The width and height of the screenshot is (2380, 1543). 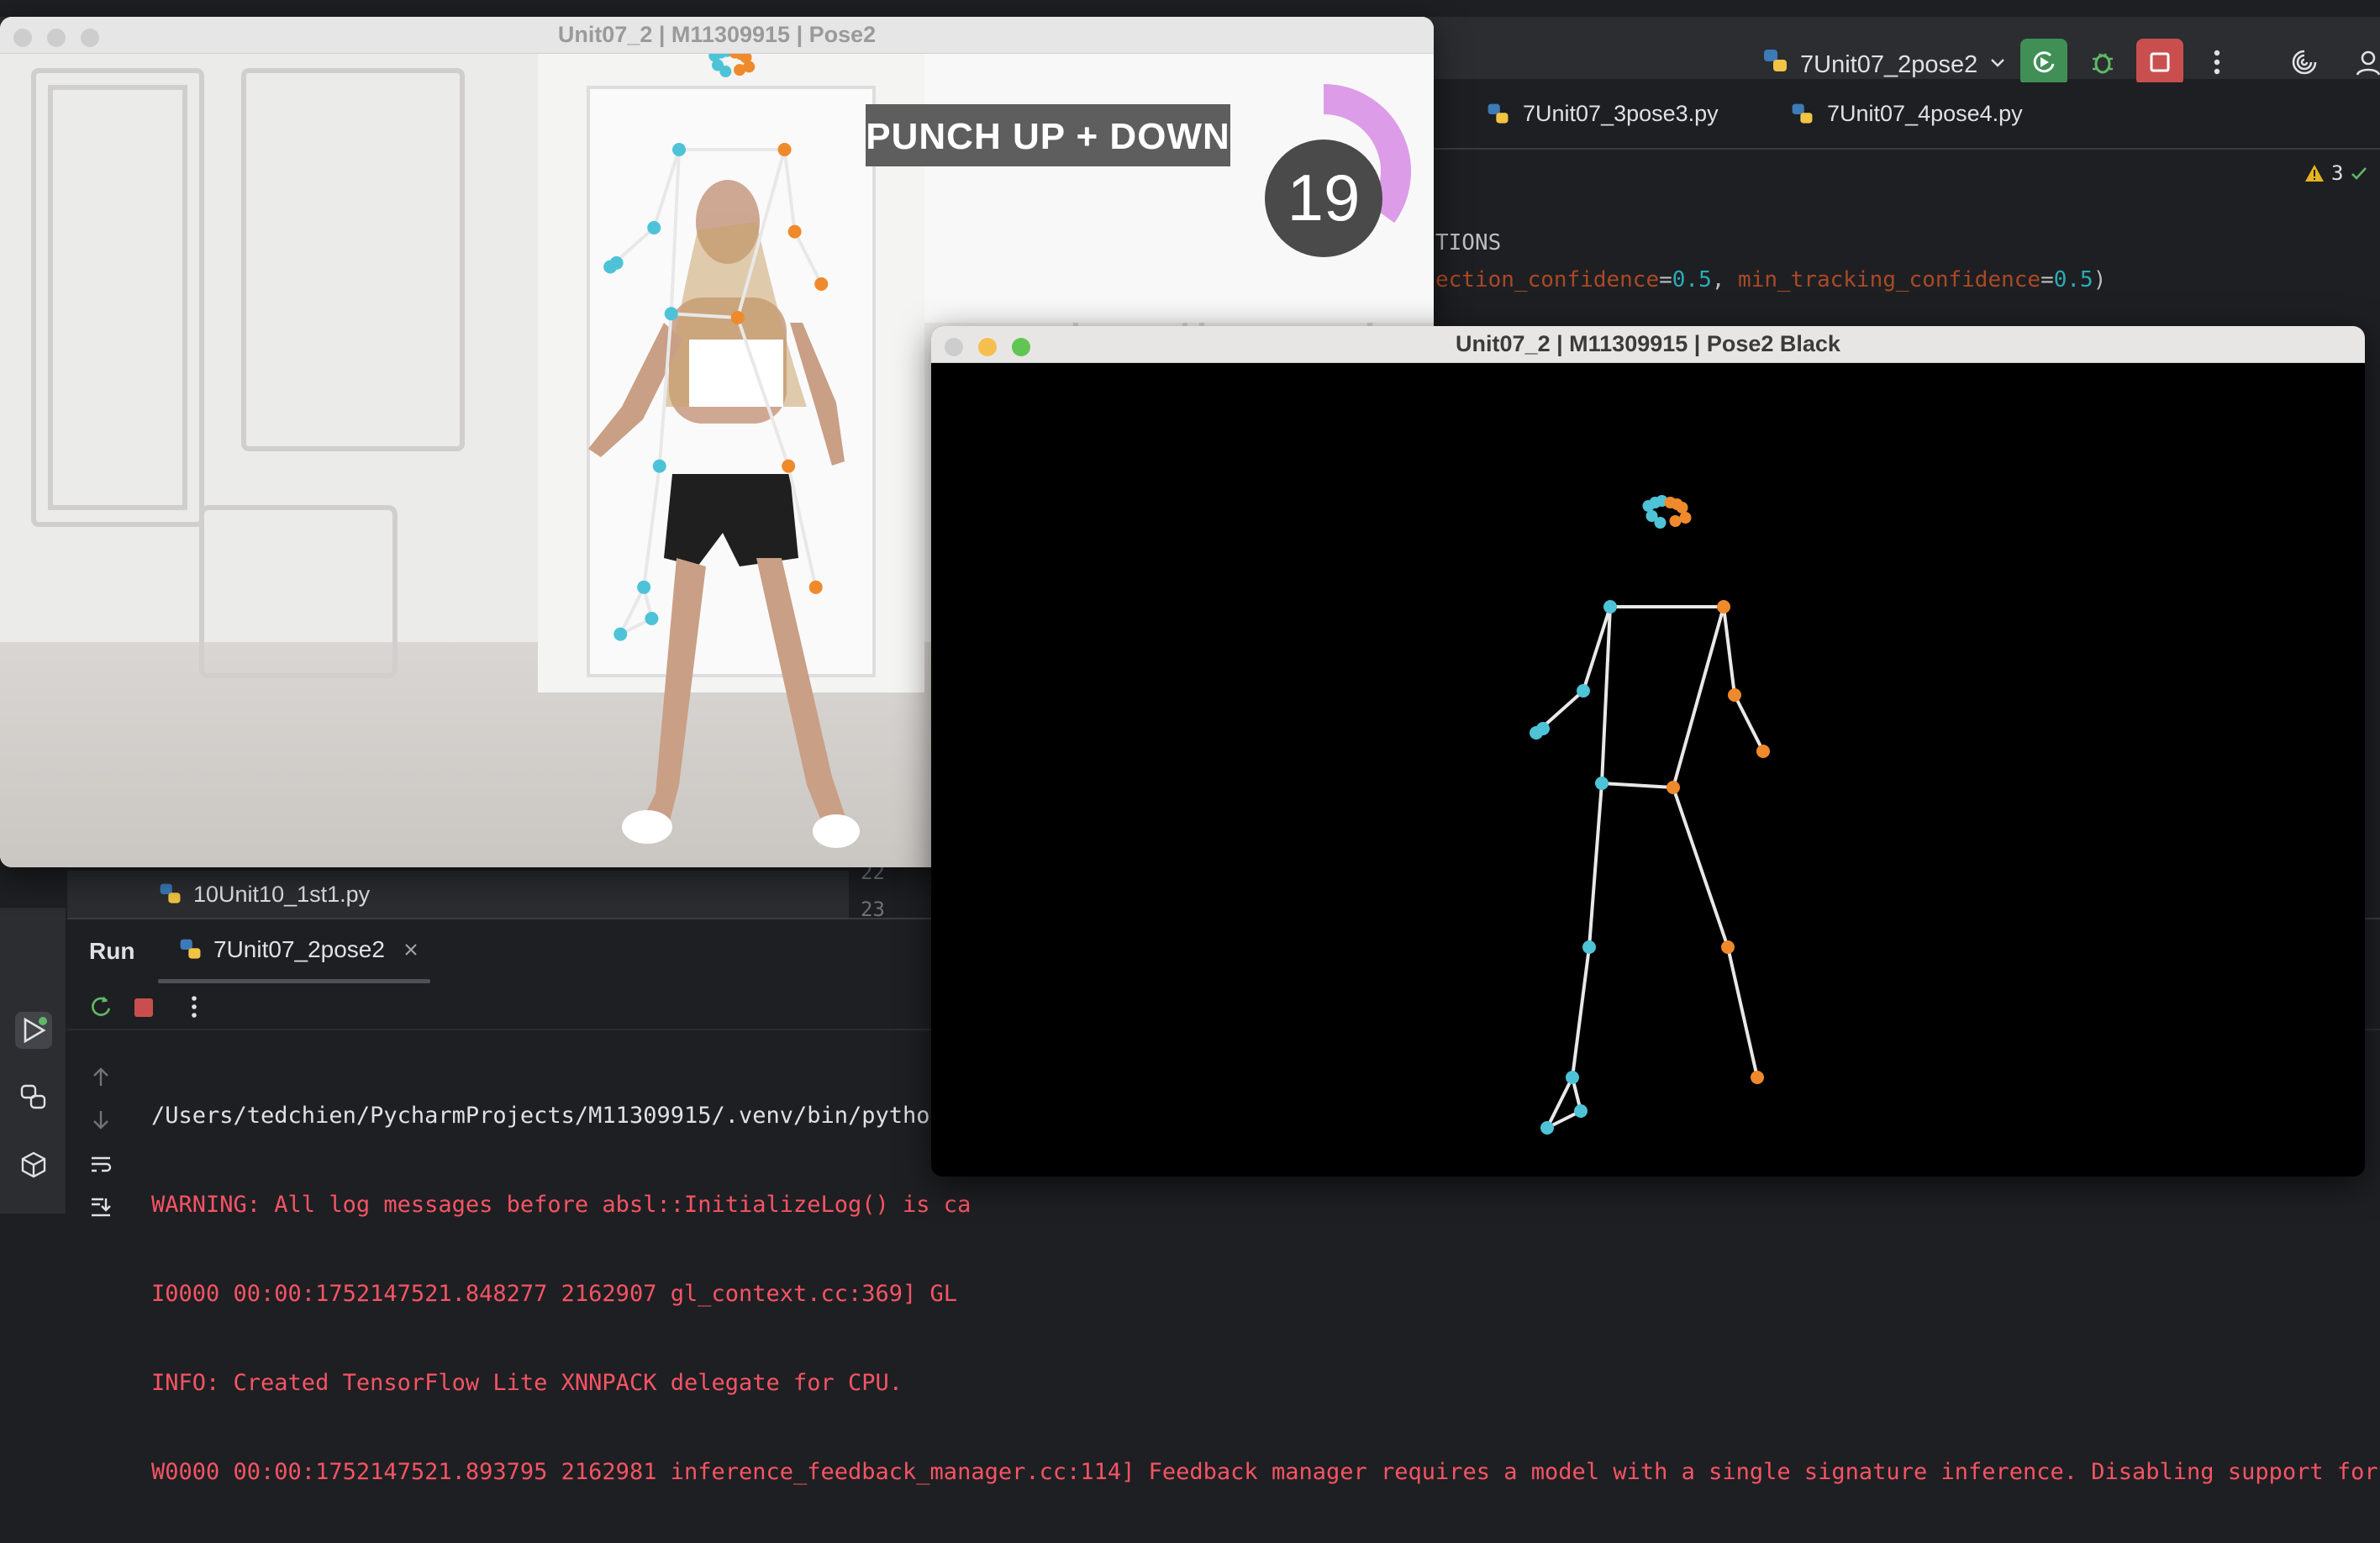 I want to click on close-icon, so click(x=411, y=950).